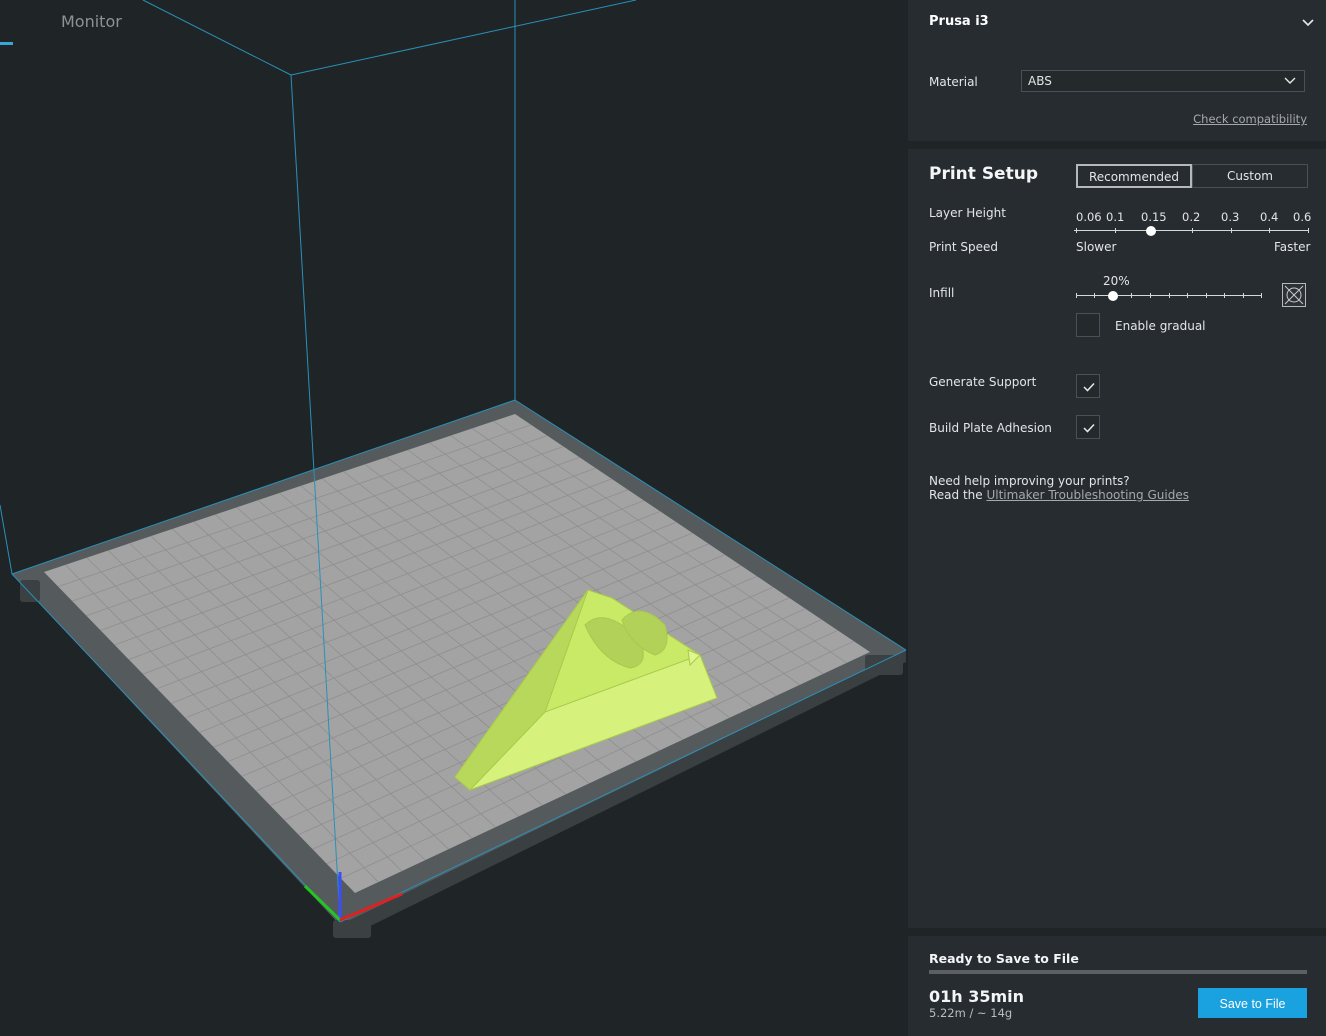  Describe the element at coordinates (1113, 296) in the screenshot. I see `infill-handle` at that location.